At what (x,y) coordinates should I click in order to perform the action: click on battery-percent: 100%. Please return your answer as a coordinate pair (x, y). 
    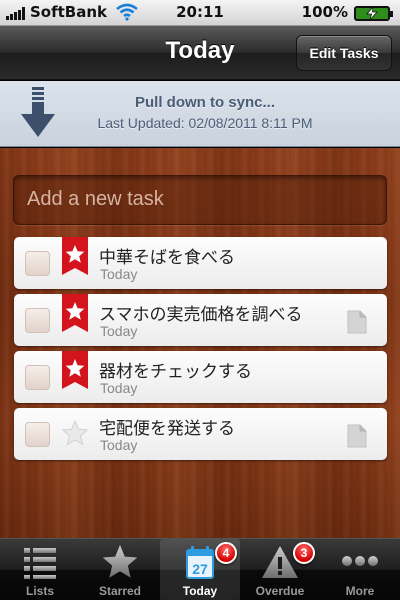
    Looking at the image, I should click on (324, 12).